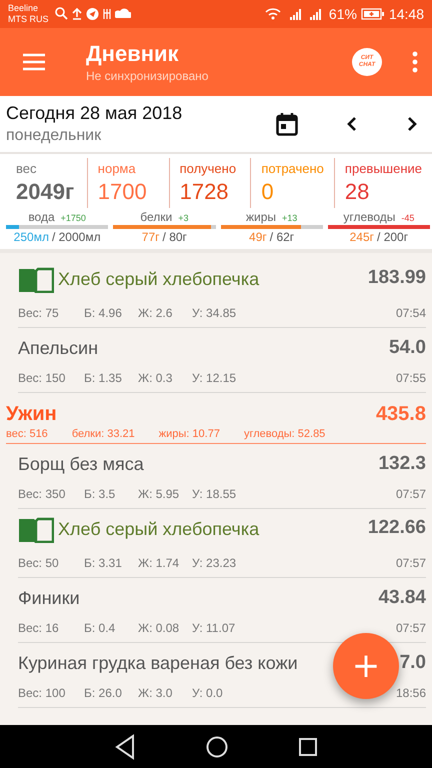  Describe the element at coordinates (402, 598) in the screenshot. I see `food-calories: 43.84` at that location.